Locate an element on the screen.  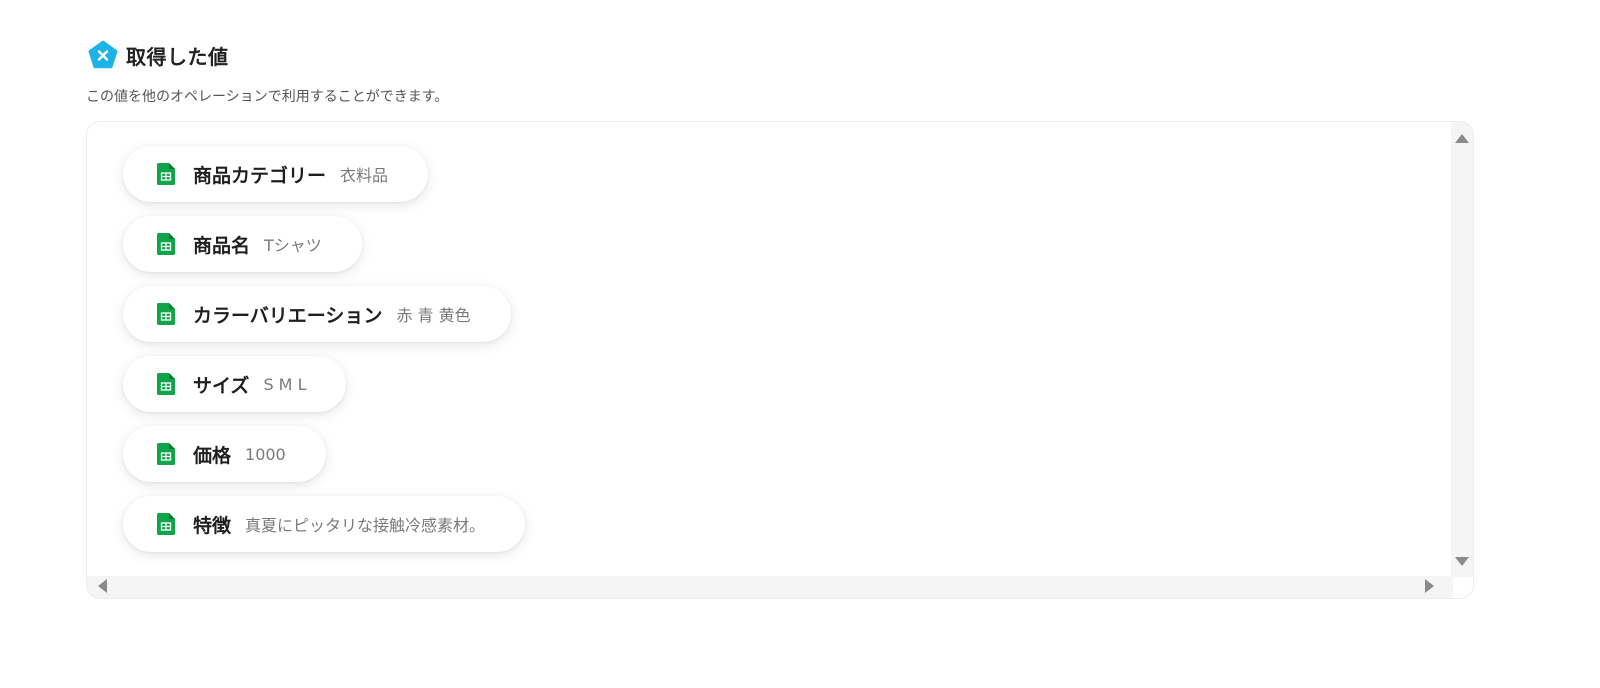
value-chip-feature: 特徴 真夏にピッタリな接触冷感素材。 is located at coordinates (324, 524).